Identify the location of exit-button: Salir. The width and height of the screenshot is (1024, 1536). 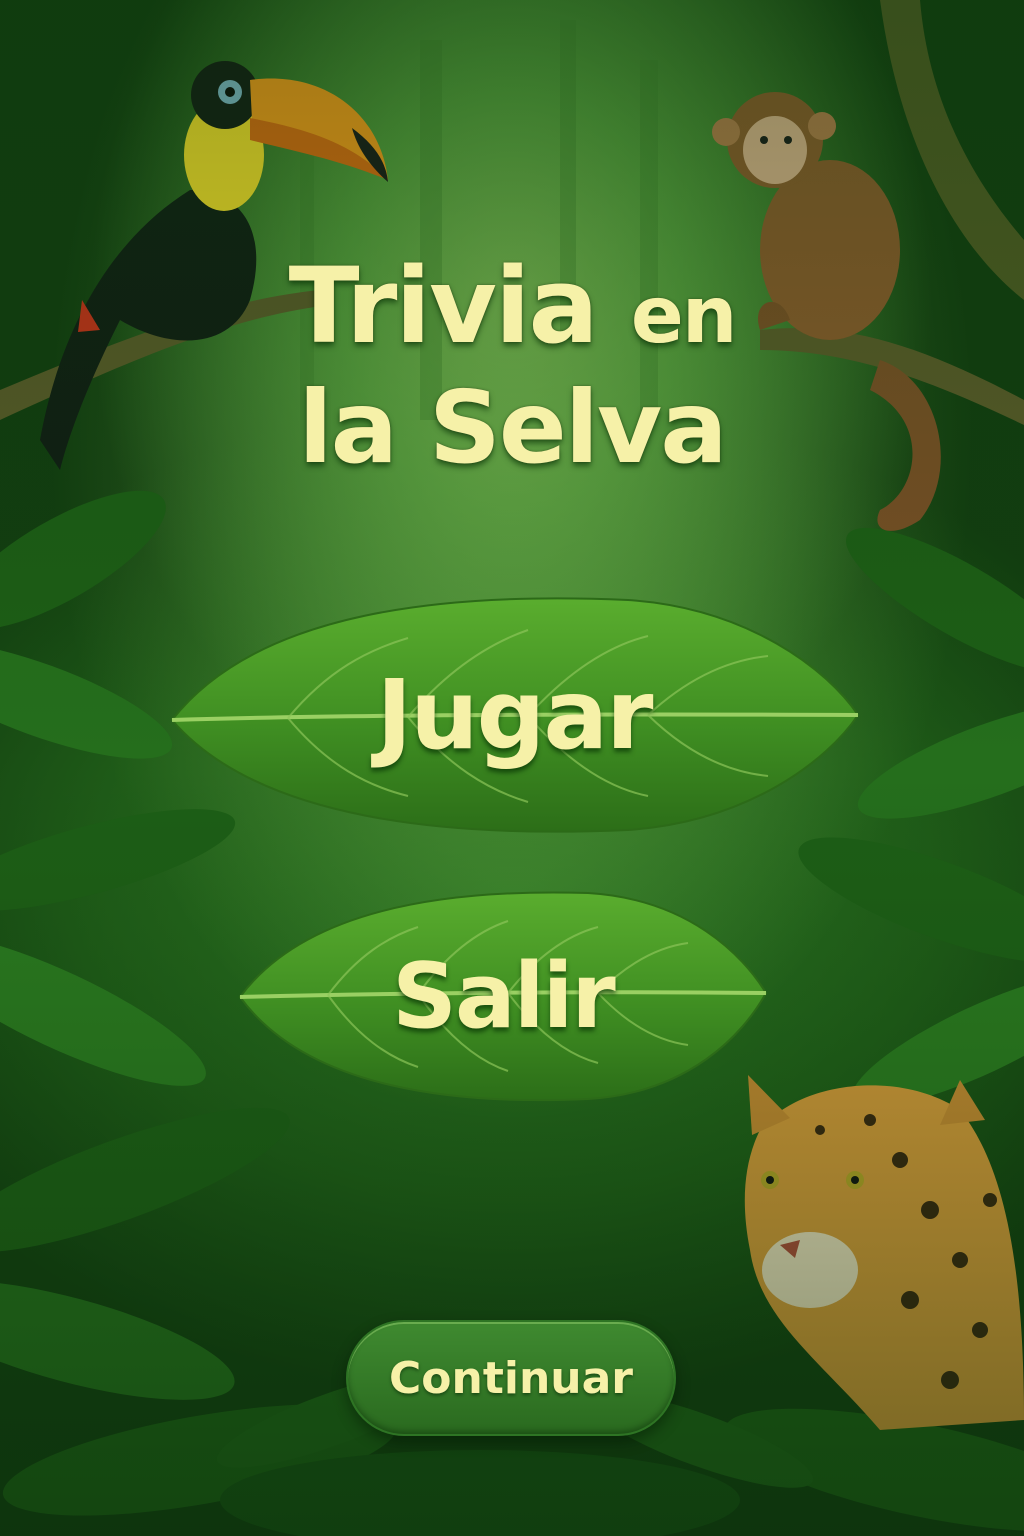
(503, 996).